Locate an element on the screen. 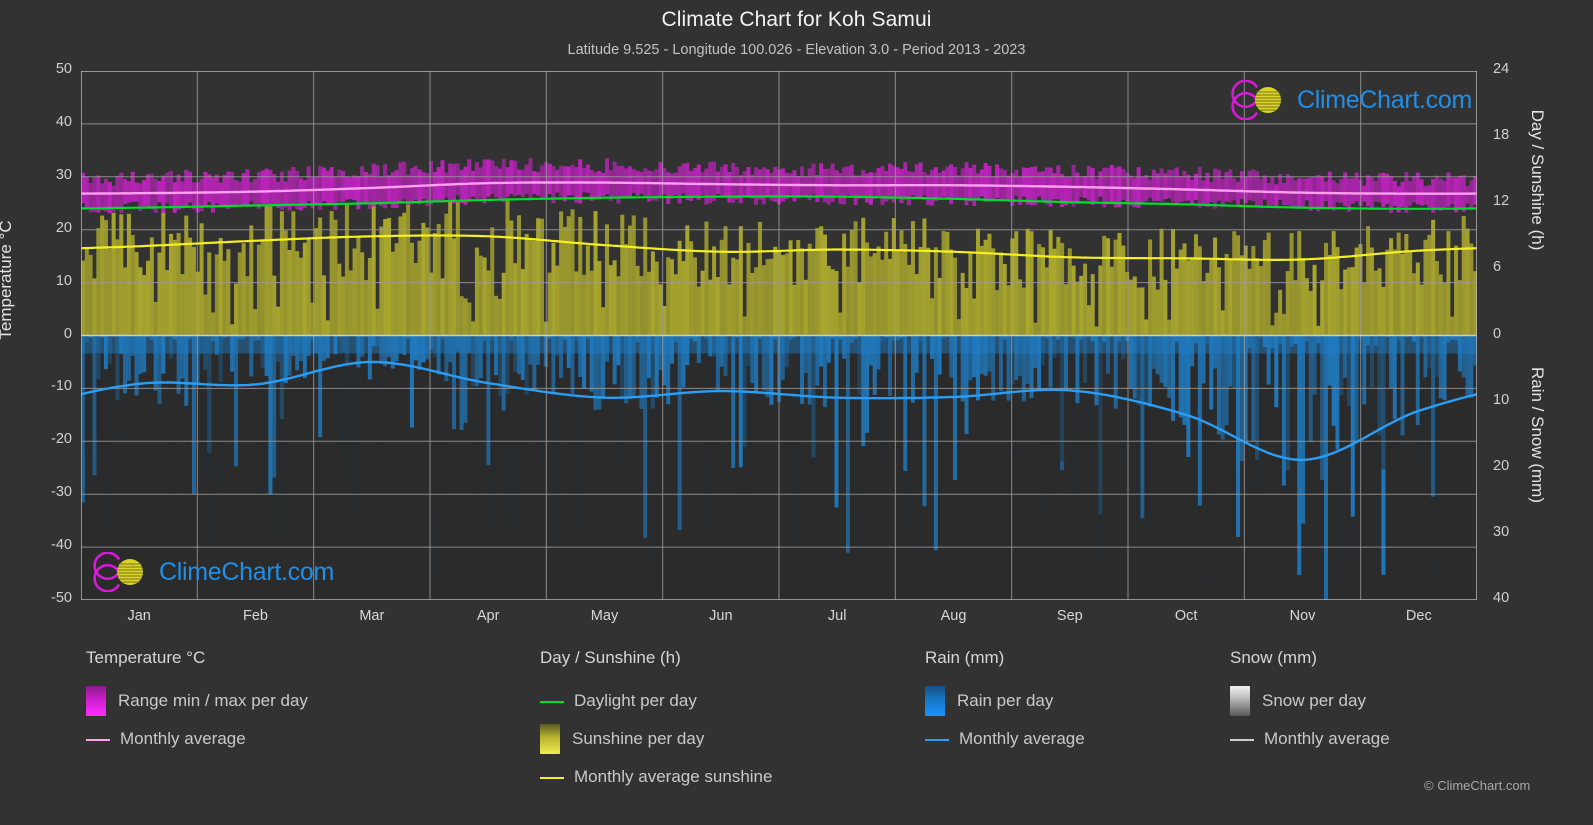  x-axis-tick: Jun is located at coordinates (721, 616).